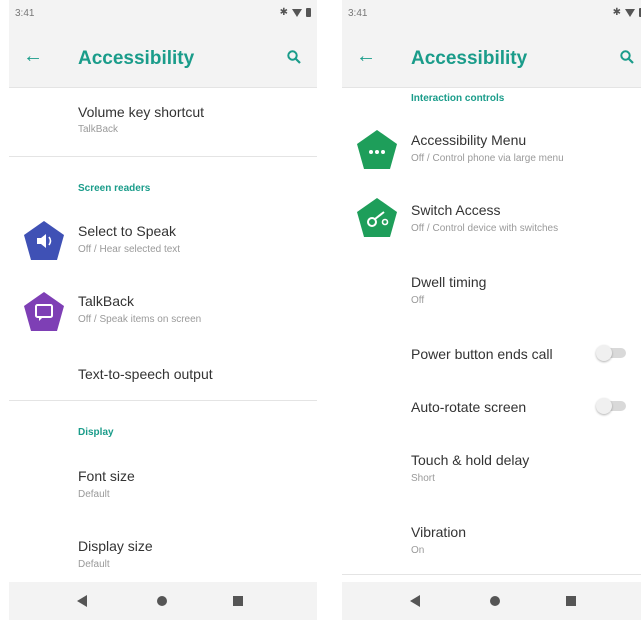 This screenshot has width=641, height=620. Describe the element at coordinates (613, 353) in the screenshot. I see `power-button-ends-call-toggle` at that location.